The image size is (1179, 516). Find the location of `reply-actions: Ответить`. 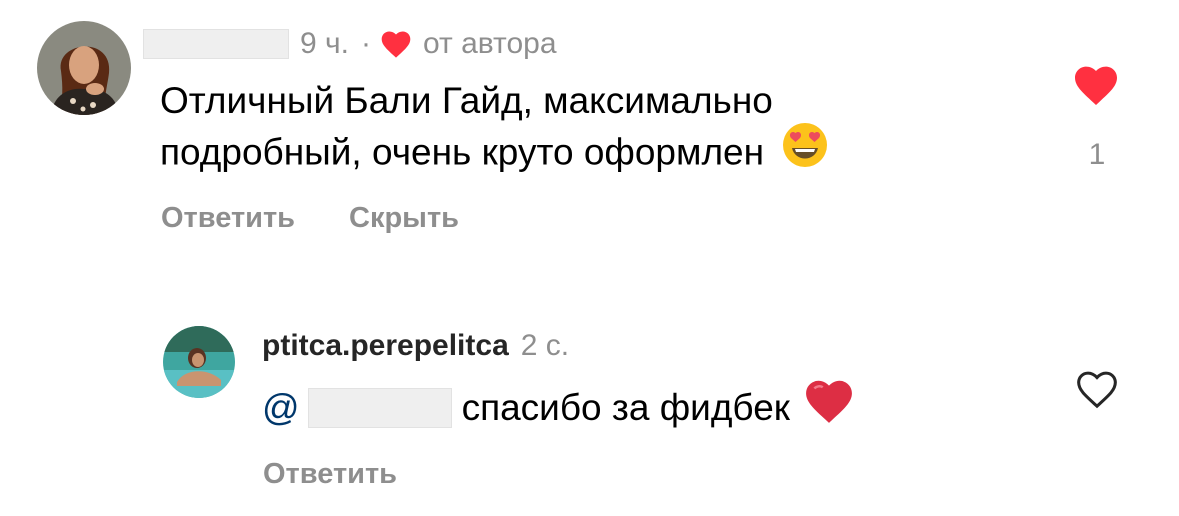

reply-actions: Ответить is located at coordinates (330, 474).